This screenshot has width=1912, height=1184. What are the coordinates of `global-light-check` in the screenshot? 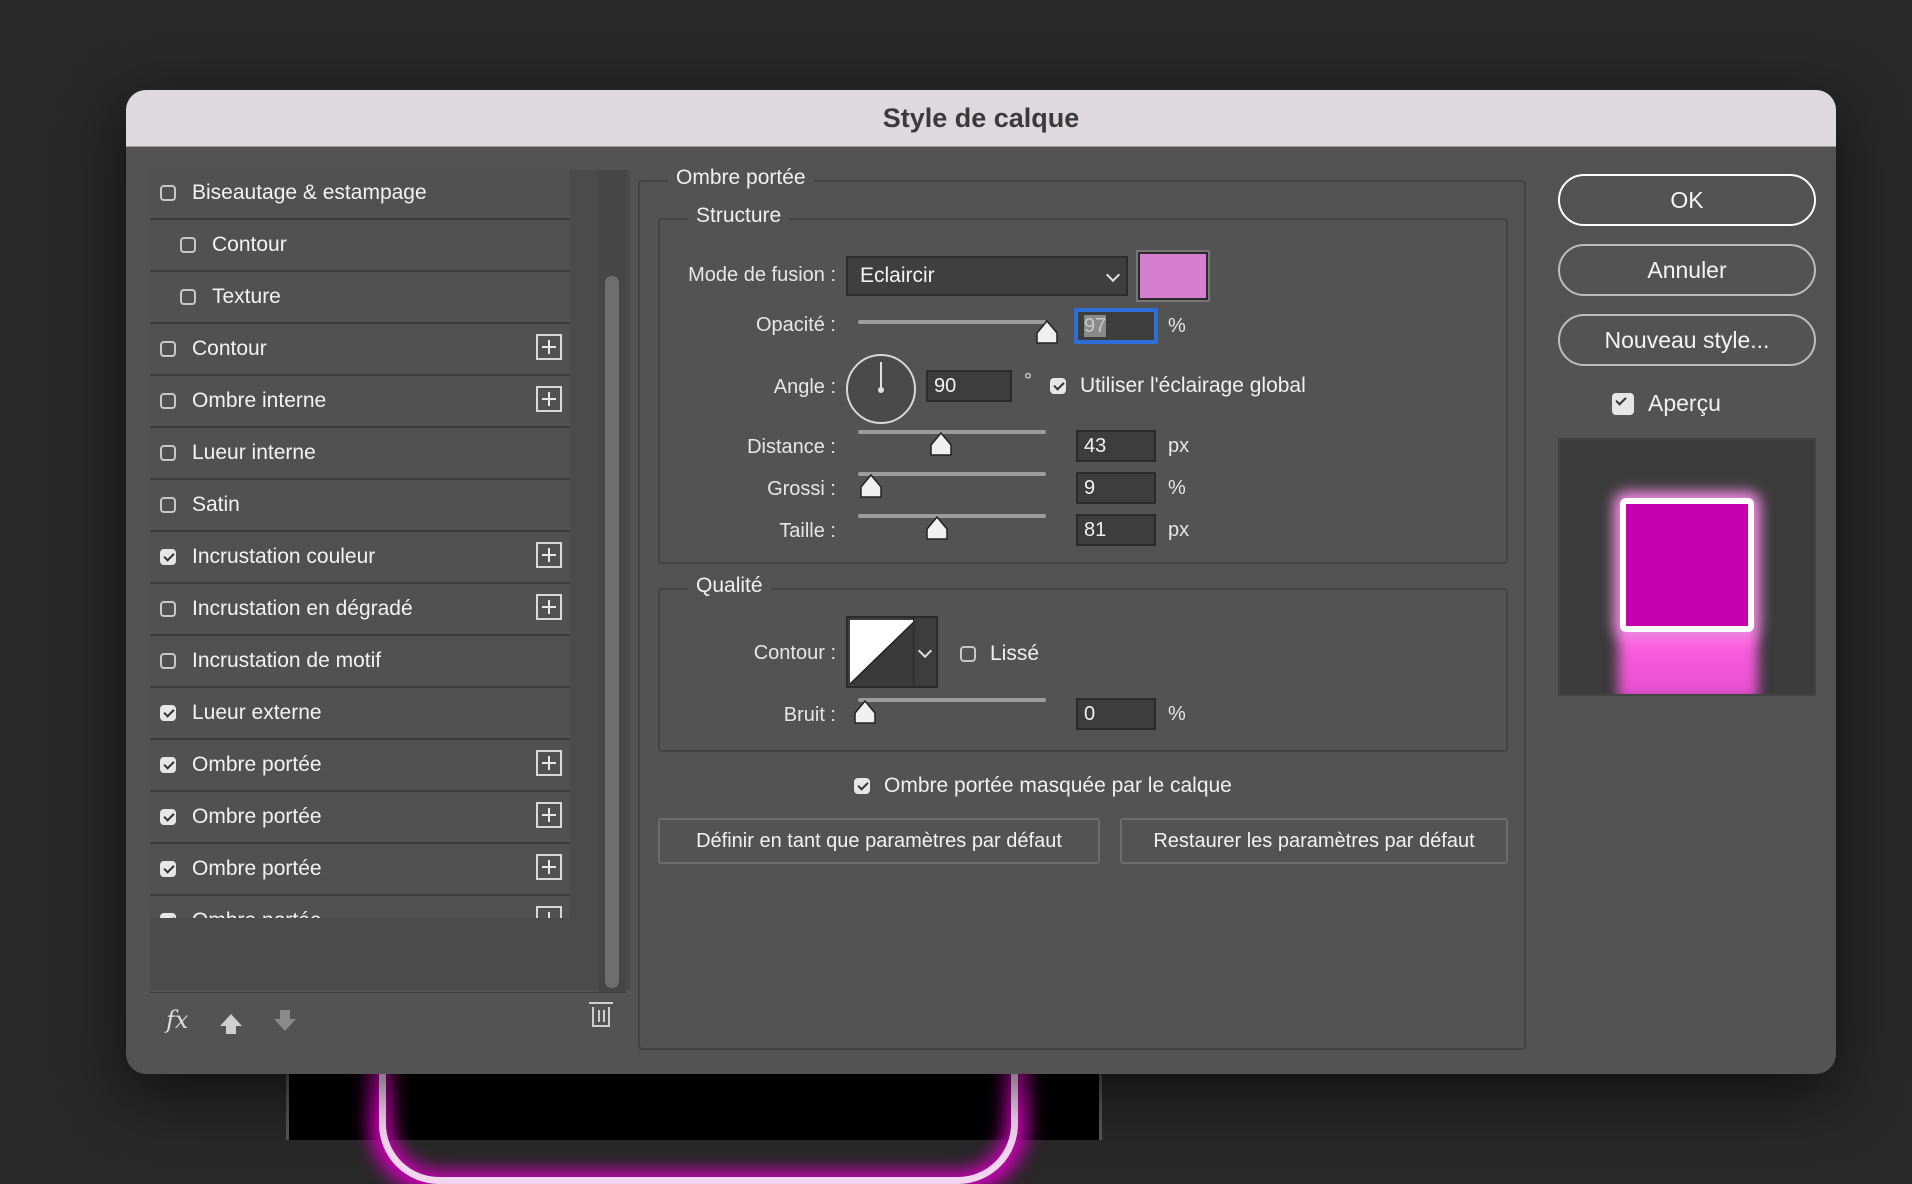 It's located at (1058, 386).